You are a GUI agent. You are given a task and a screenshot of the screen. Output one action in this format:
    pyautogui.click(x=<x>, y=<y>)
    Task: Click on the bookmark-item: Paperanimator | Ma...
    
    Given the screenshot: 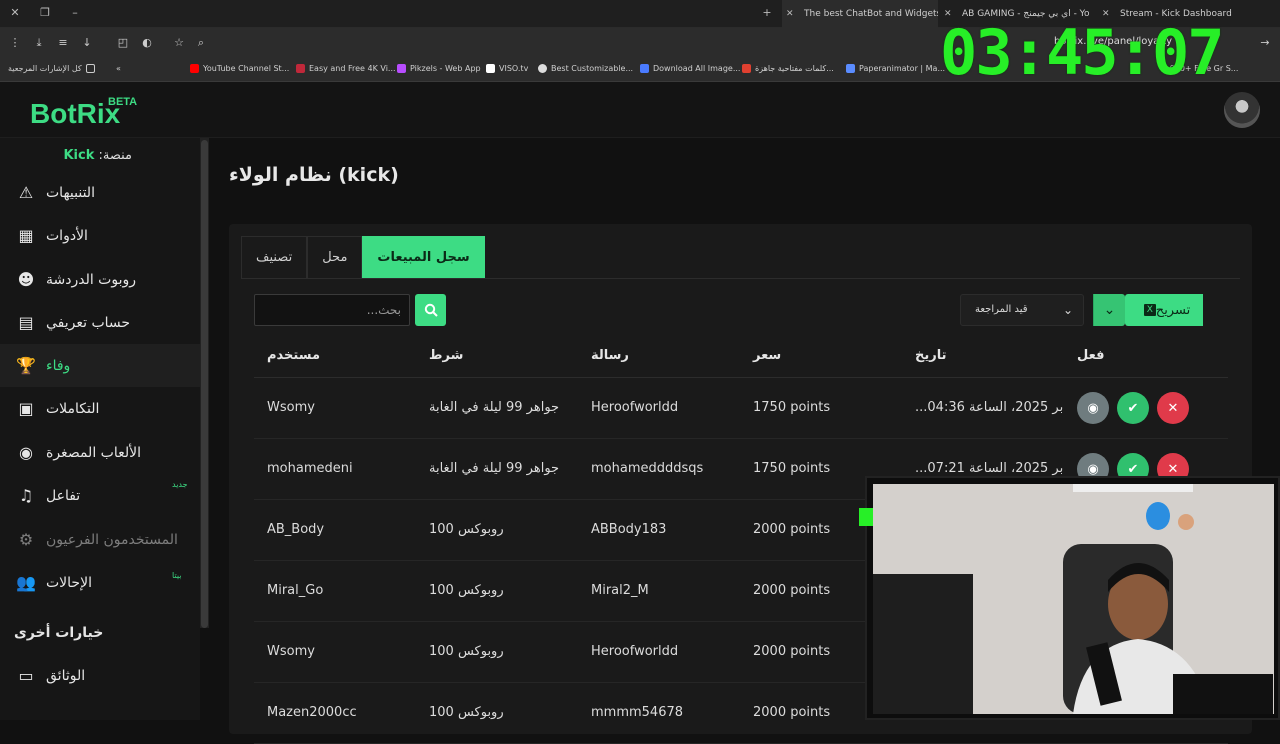 What is the action you would take?
    pyautogui.click(x=893, y=68)
    